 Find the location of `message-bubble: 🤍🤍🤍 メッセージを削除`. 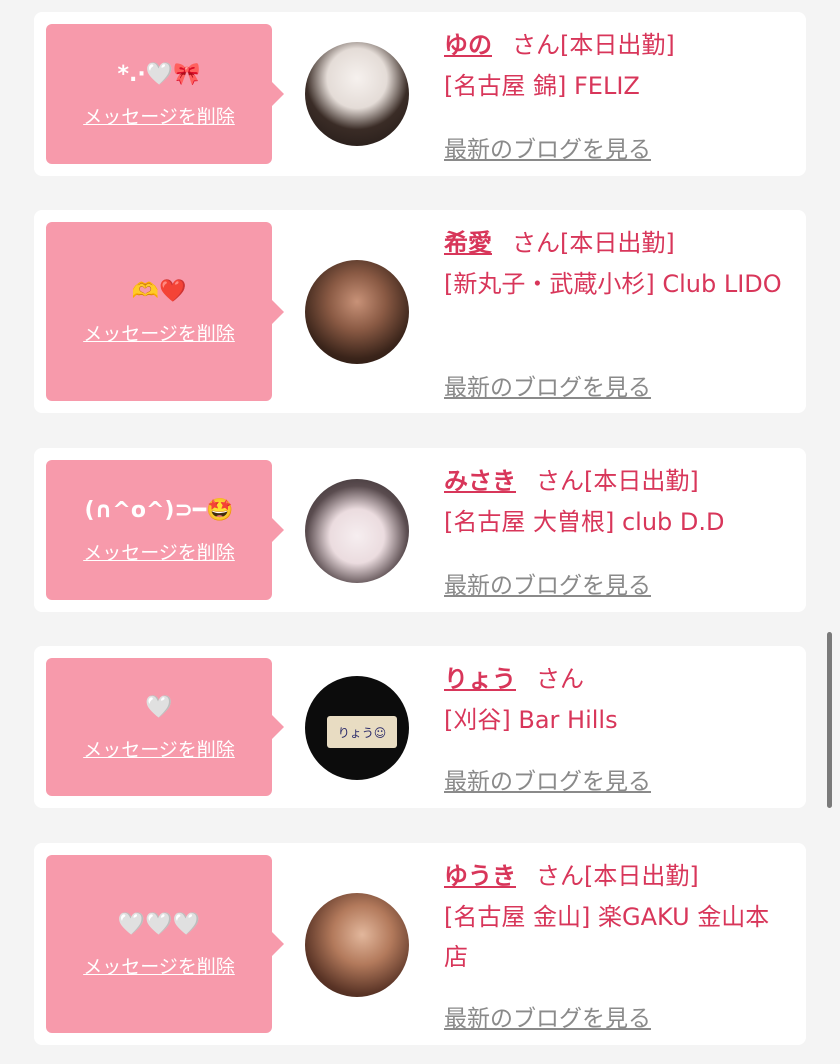

message-bubble: 🤍🤍🤍 メッセージを削除 is located at coordinates (165, 944).